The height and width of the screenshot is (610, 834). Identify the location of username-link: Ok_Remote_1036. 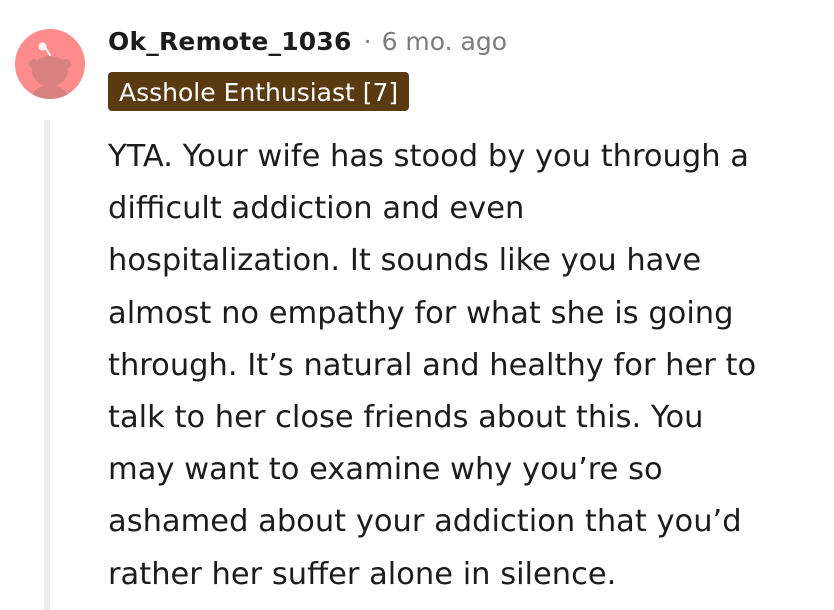
(230, 41).